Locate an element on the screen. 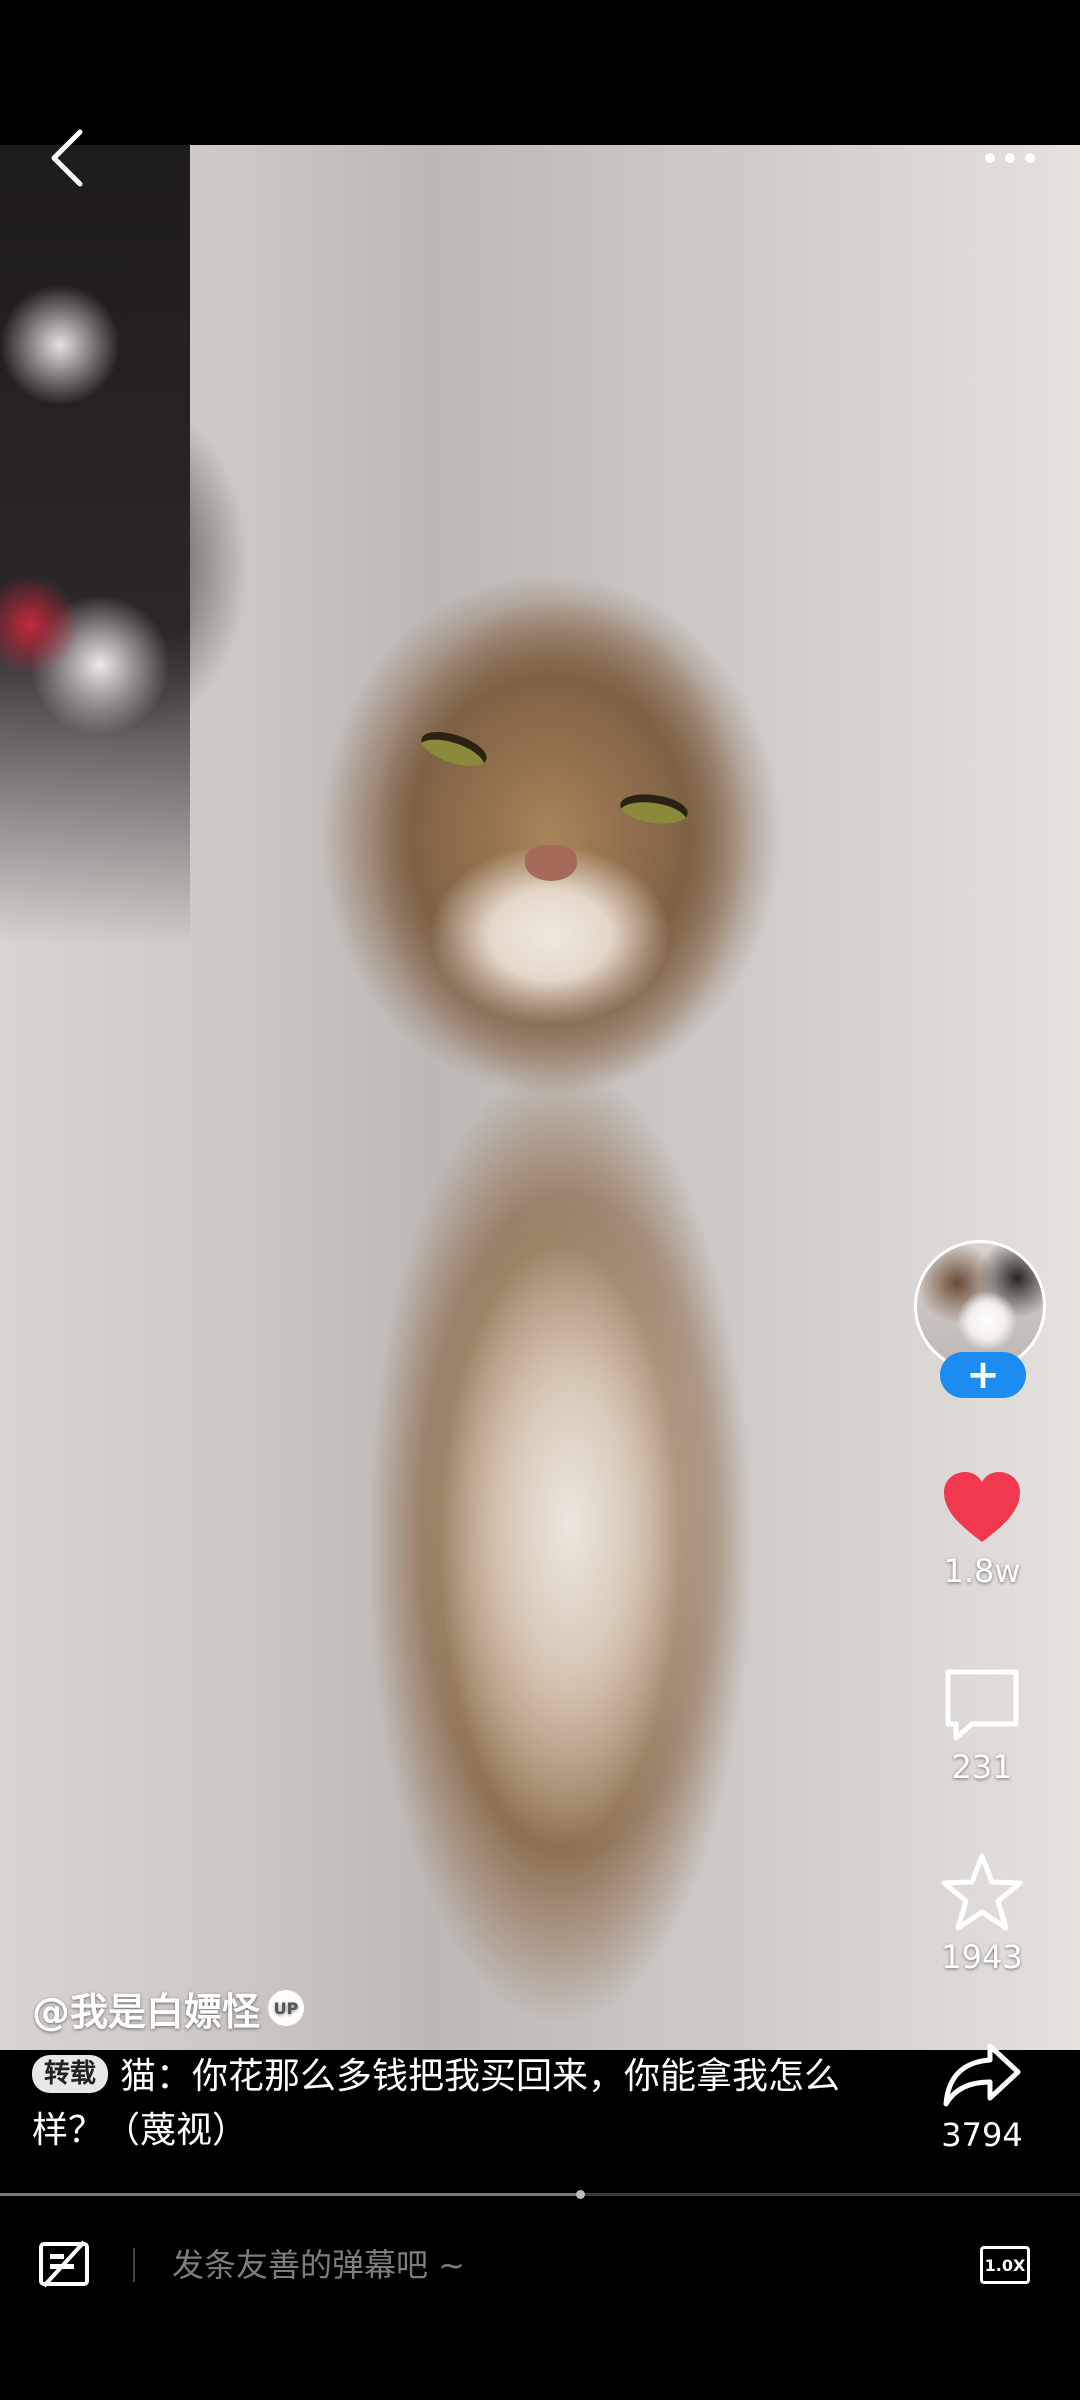  danmaku-input: 发条友善的弹幕吧 ~ is located at coordinates (318, 2265).